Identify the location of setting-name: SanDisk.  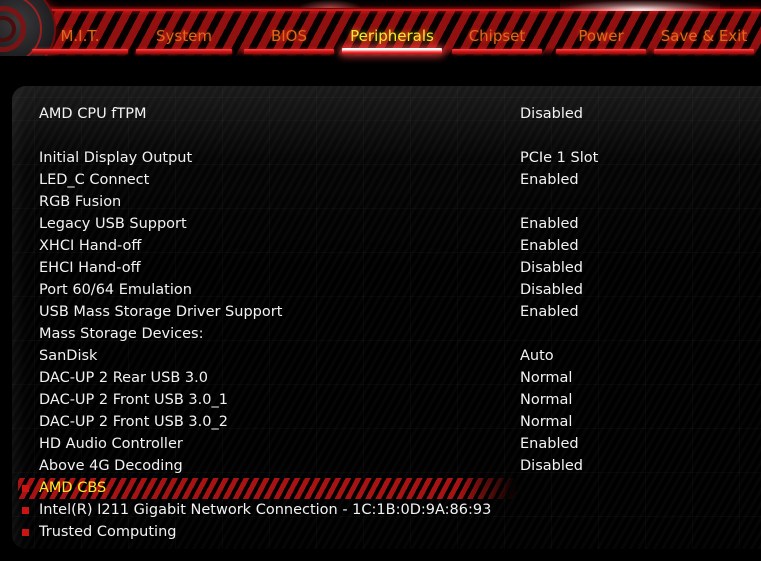
(68, 356).